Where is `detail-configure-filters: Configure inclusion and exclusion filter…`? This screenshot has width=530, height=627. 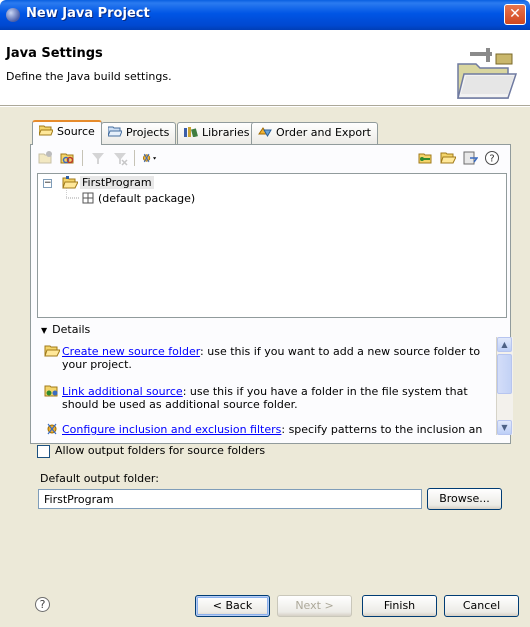 detail-configure-filters: Configure inclusion and exclusion filter… is located at coordinates (272, 429).